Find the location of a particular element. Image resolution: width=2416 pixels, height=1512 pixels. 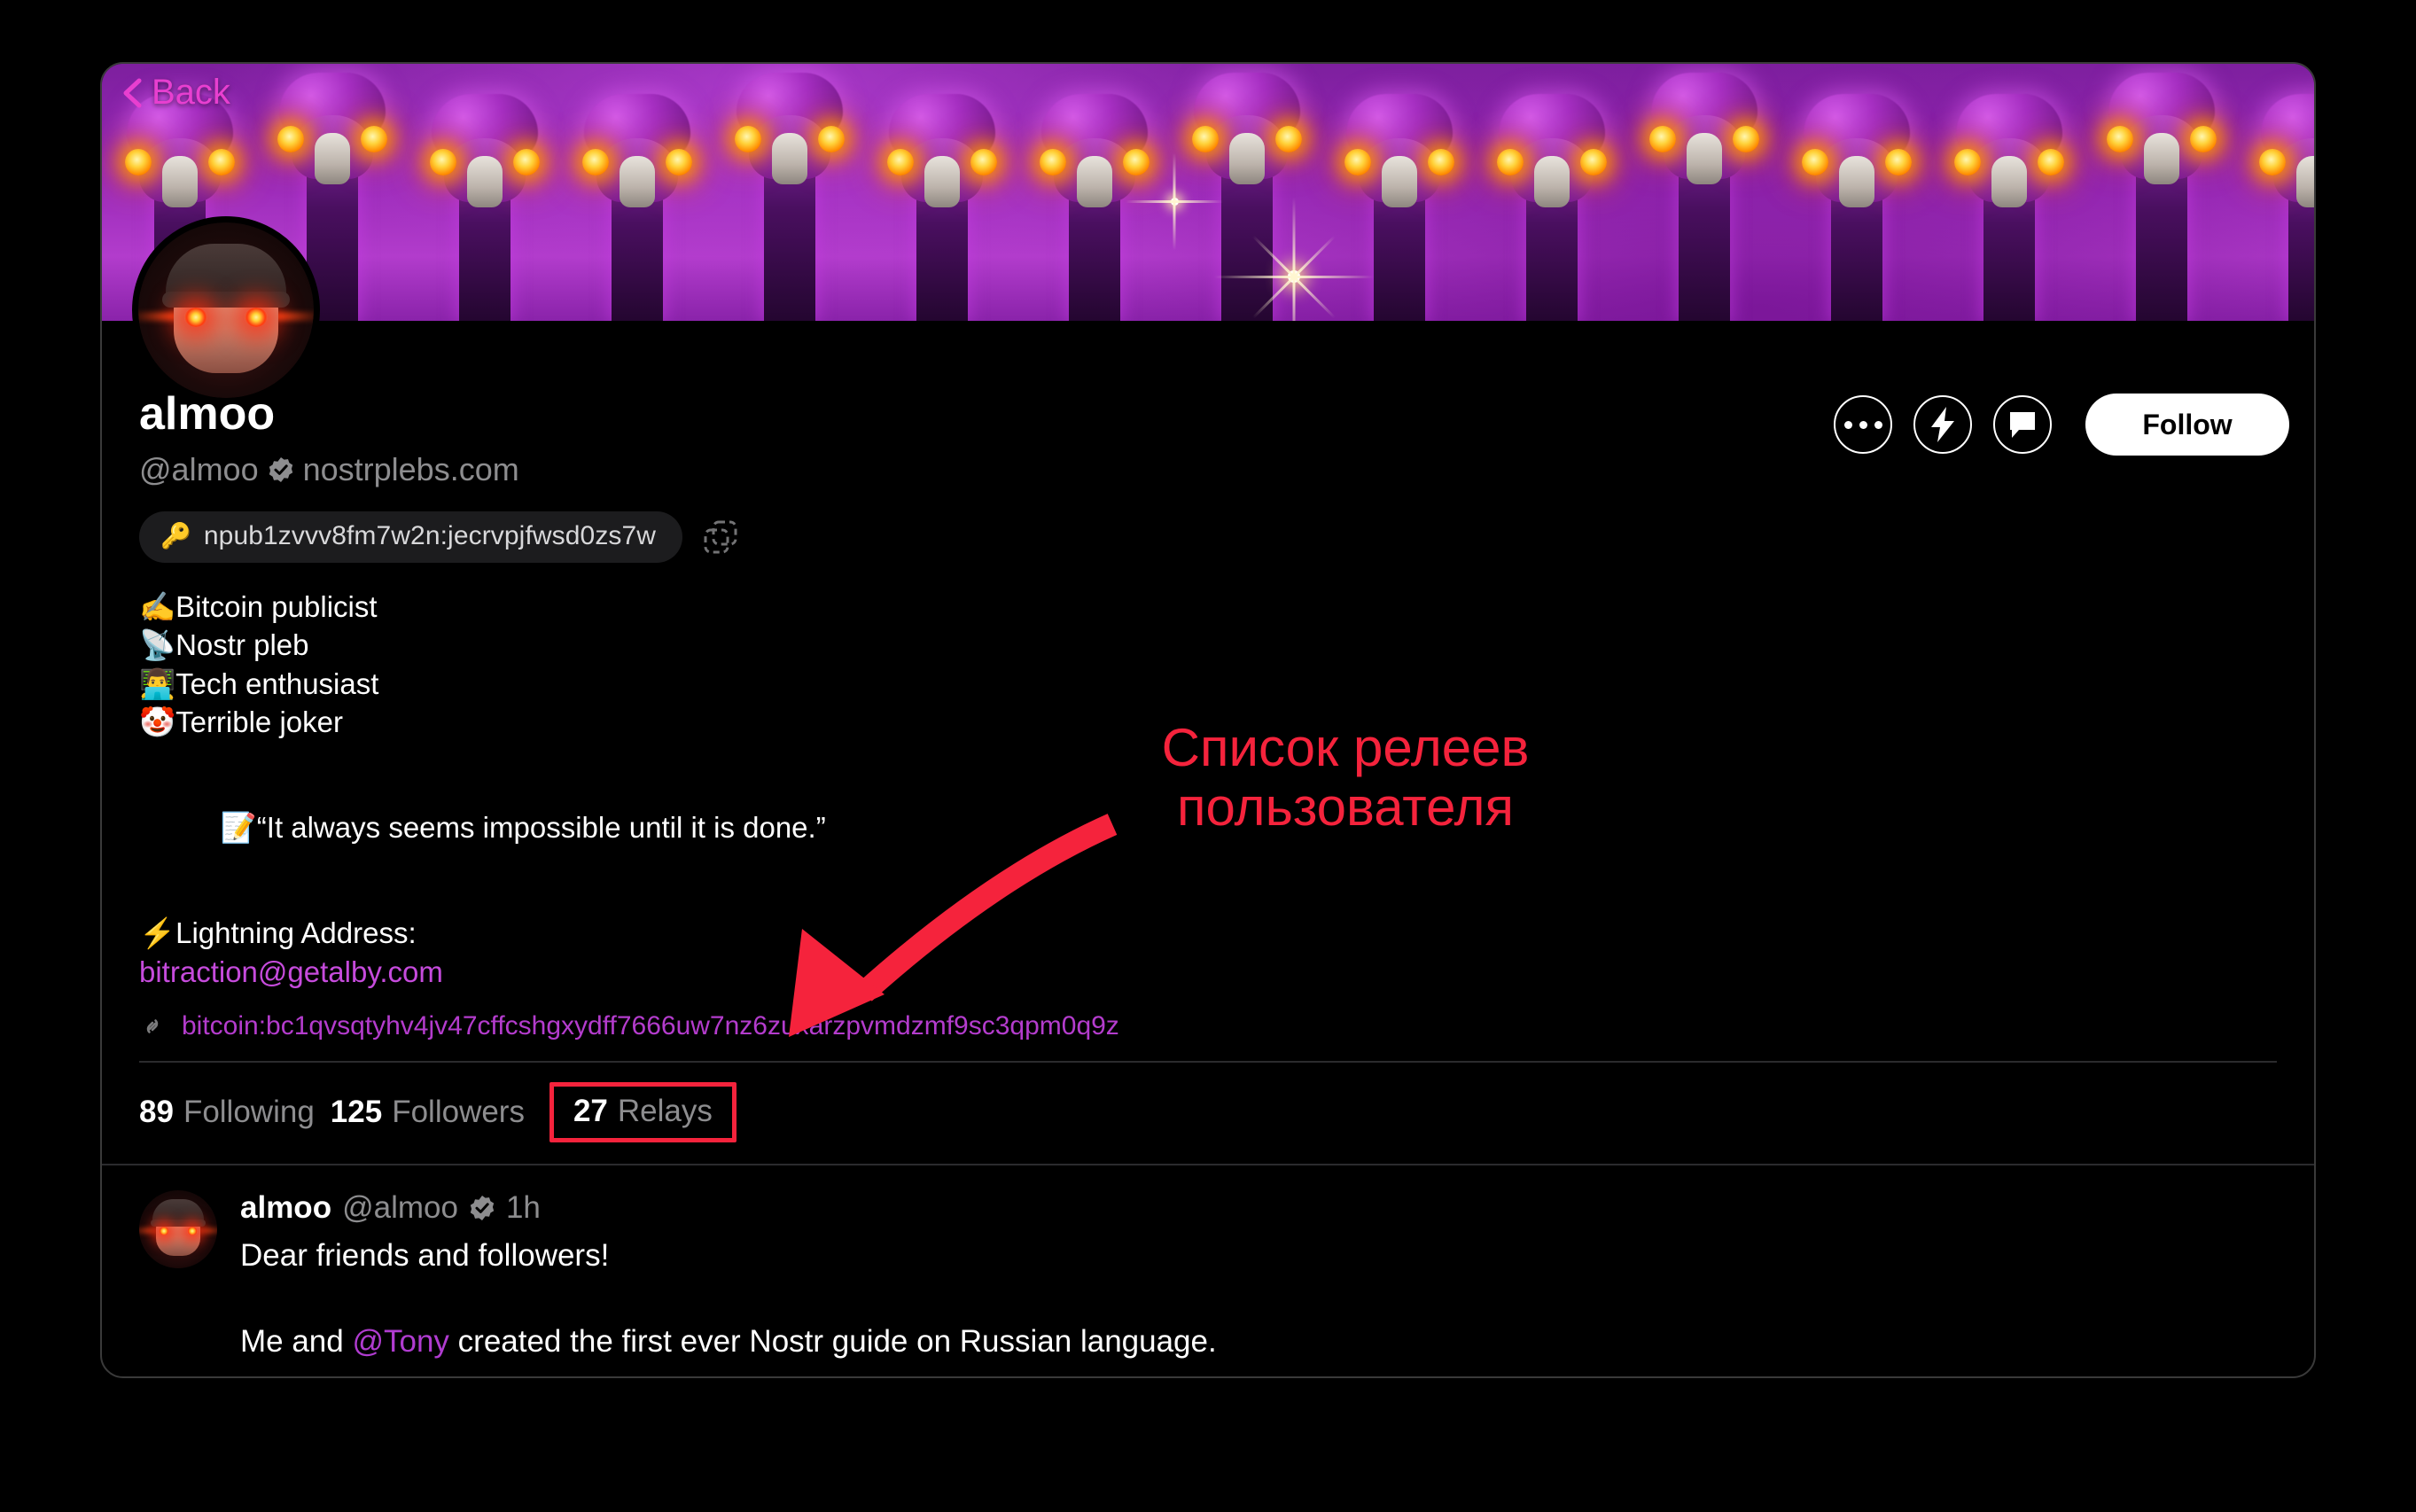

back-button: Back is located at coordinates (175, 93).